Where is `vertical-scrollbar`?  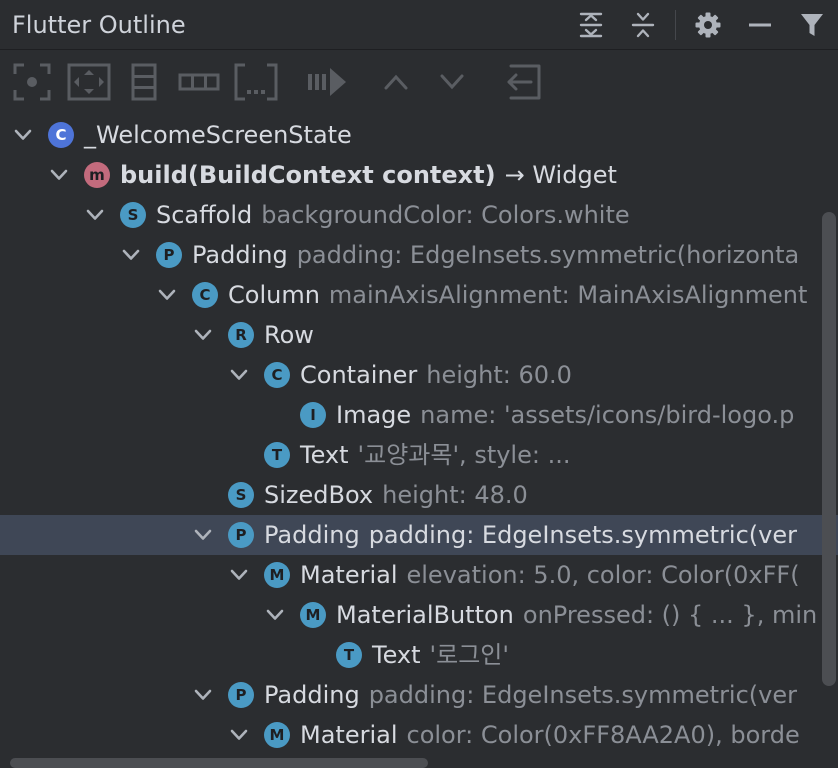 vertical-scrollbar is located at coordinates (829, 449).